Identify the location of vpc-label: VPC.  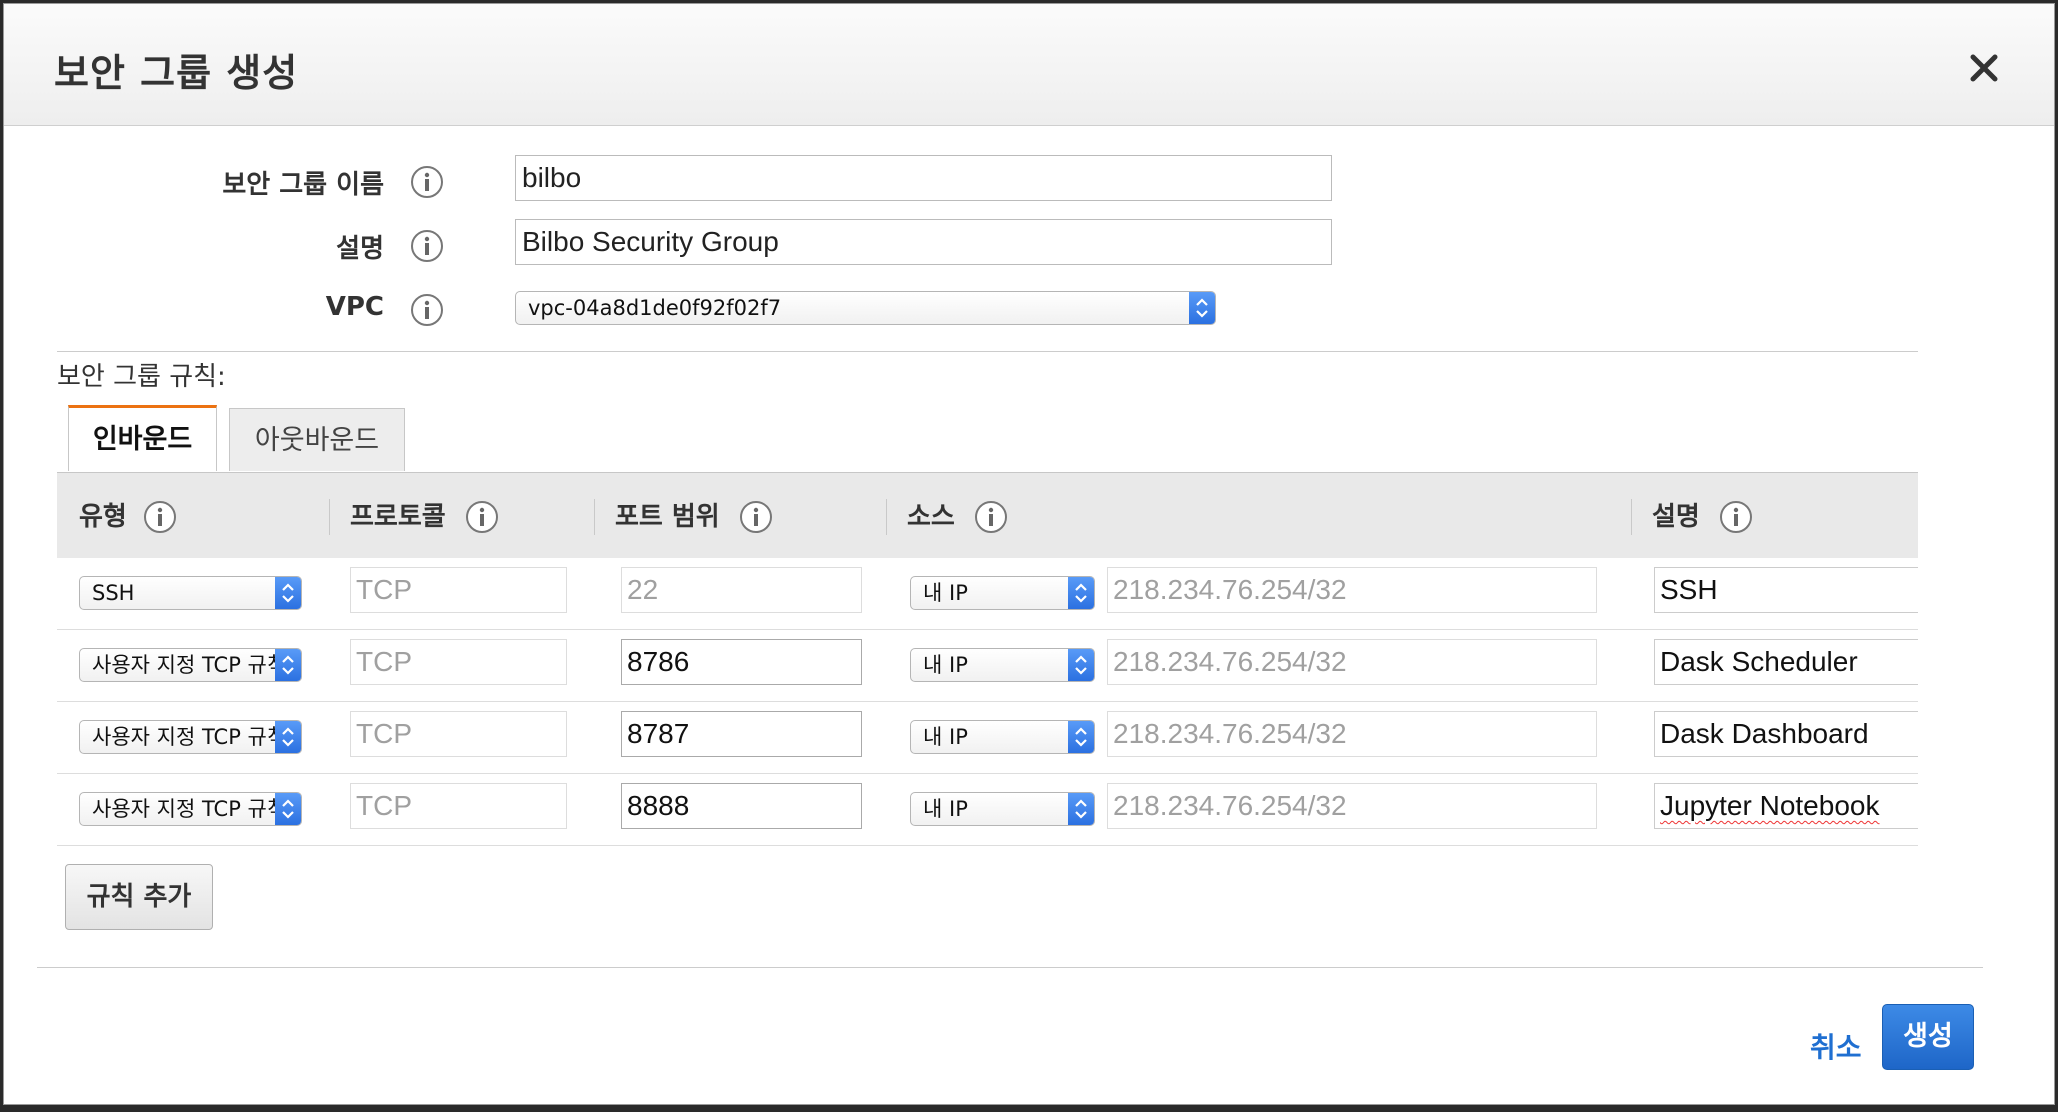
(354, 307).